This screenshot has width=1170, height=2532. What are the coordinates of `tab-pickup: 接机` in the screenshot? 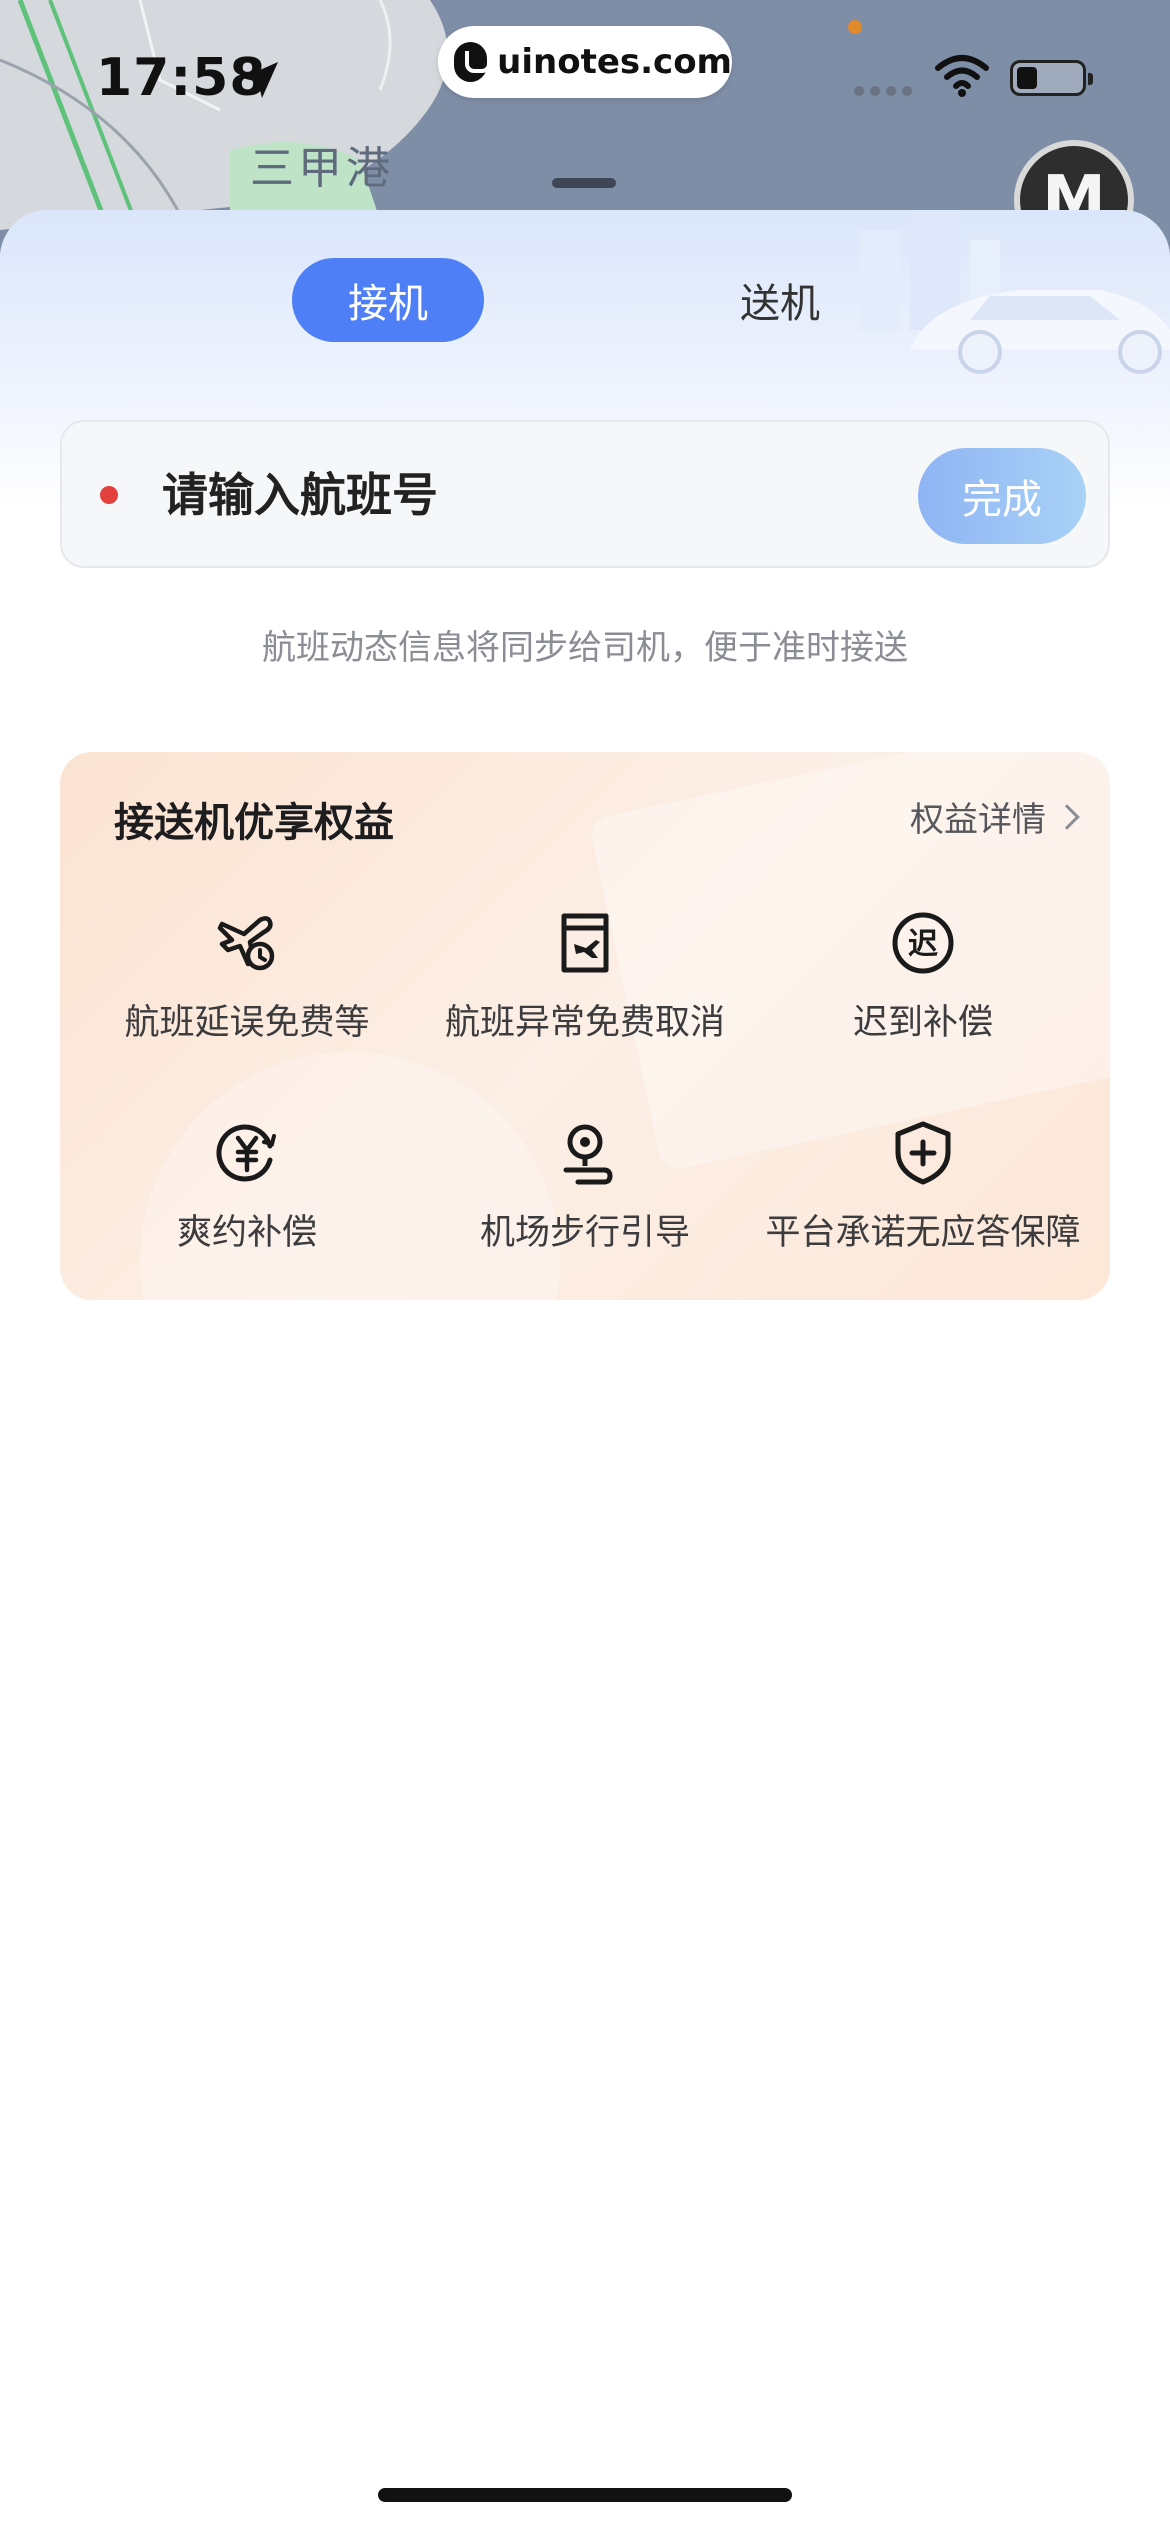 It's located at (388, 300).